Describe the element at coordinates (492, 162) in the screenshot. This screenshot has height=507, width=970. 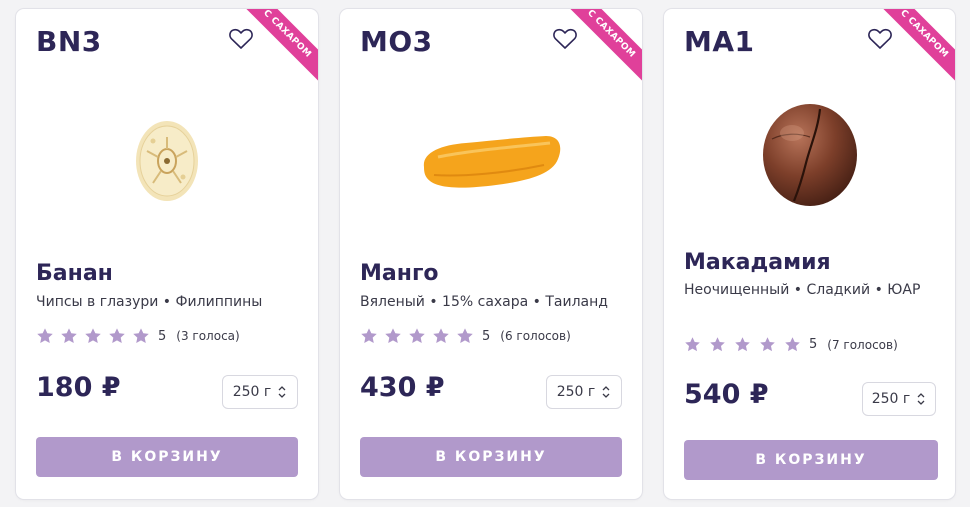
I see `dried-mango-image` at that location.